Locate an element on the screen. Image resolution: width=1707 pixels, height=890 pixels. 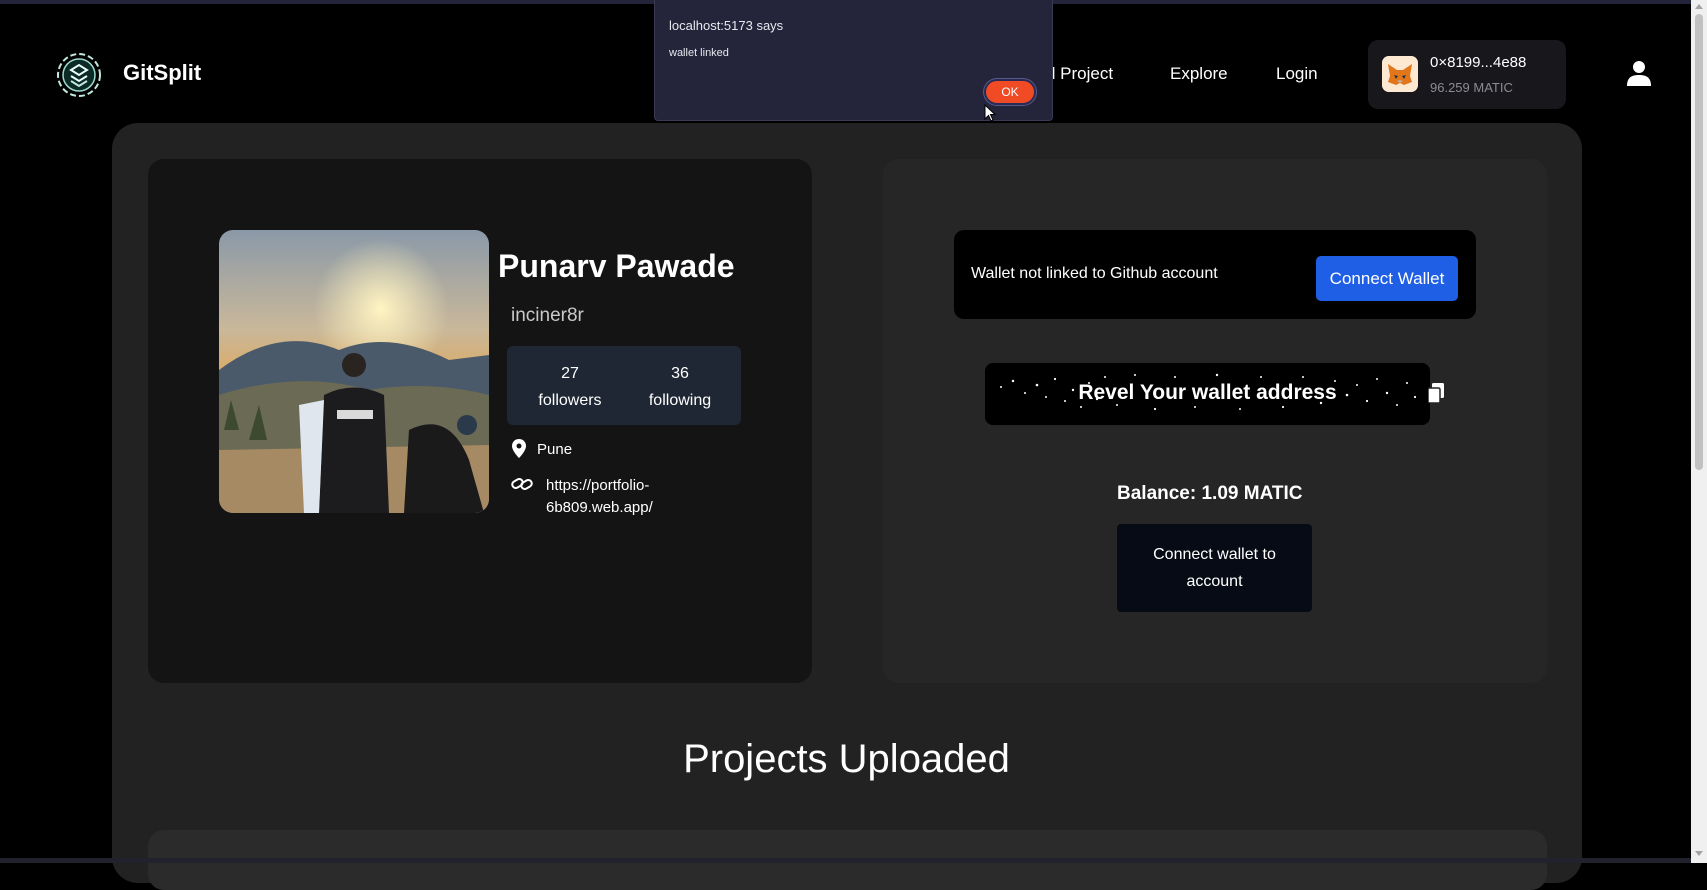
nav-link-add-project: d Project is located at coordinates (1079, 74).